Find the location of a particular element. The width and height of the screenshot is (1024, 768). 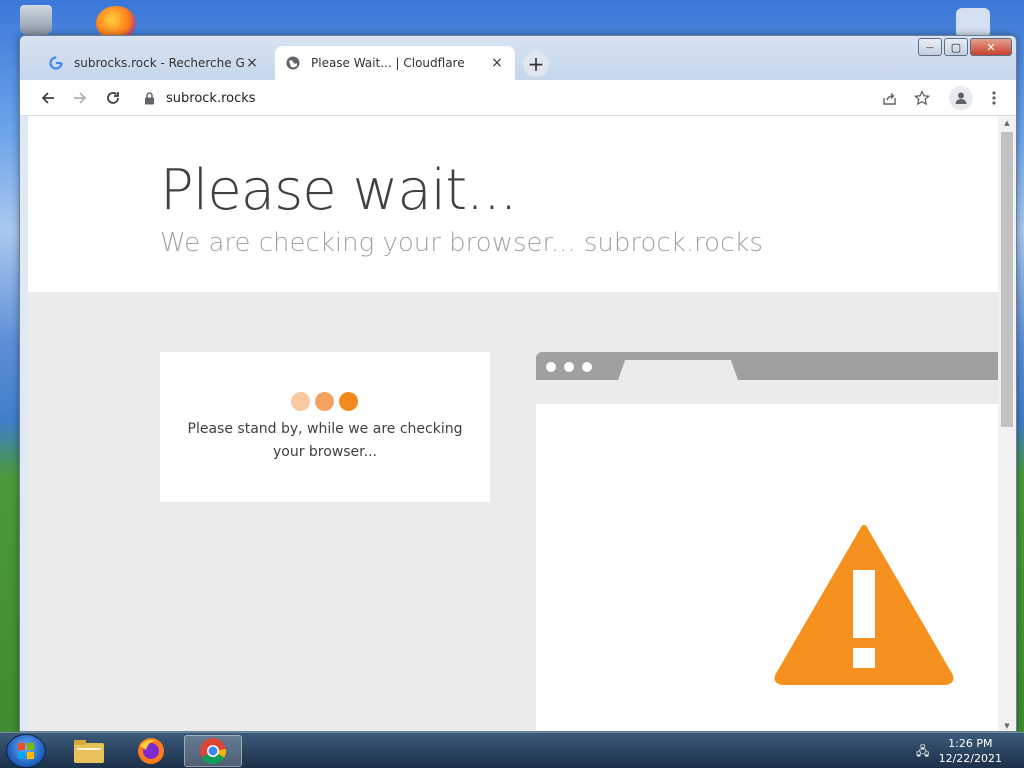

reload-icon is located at coordinates (113, 98).